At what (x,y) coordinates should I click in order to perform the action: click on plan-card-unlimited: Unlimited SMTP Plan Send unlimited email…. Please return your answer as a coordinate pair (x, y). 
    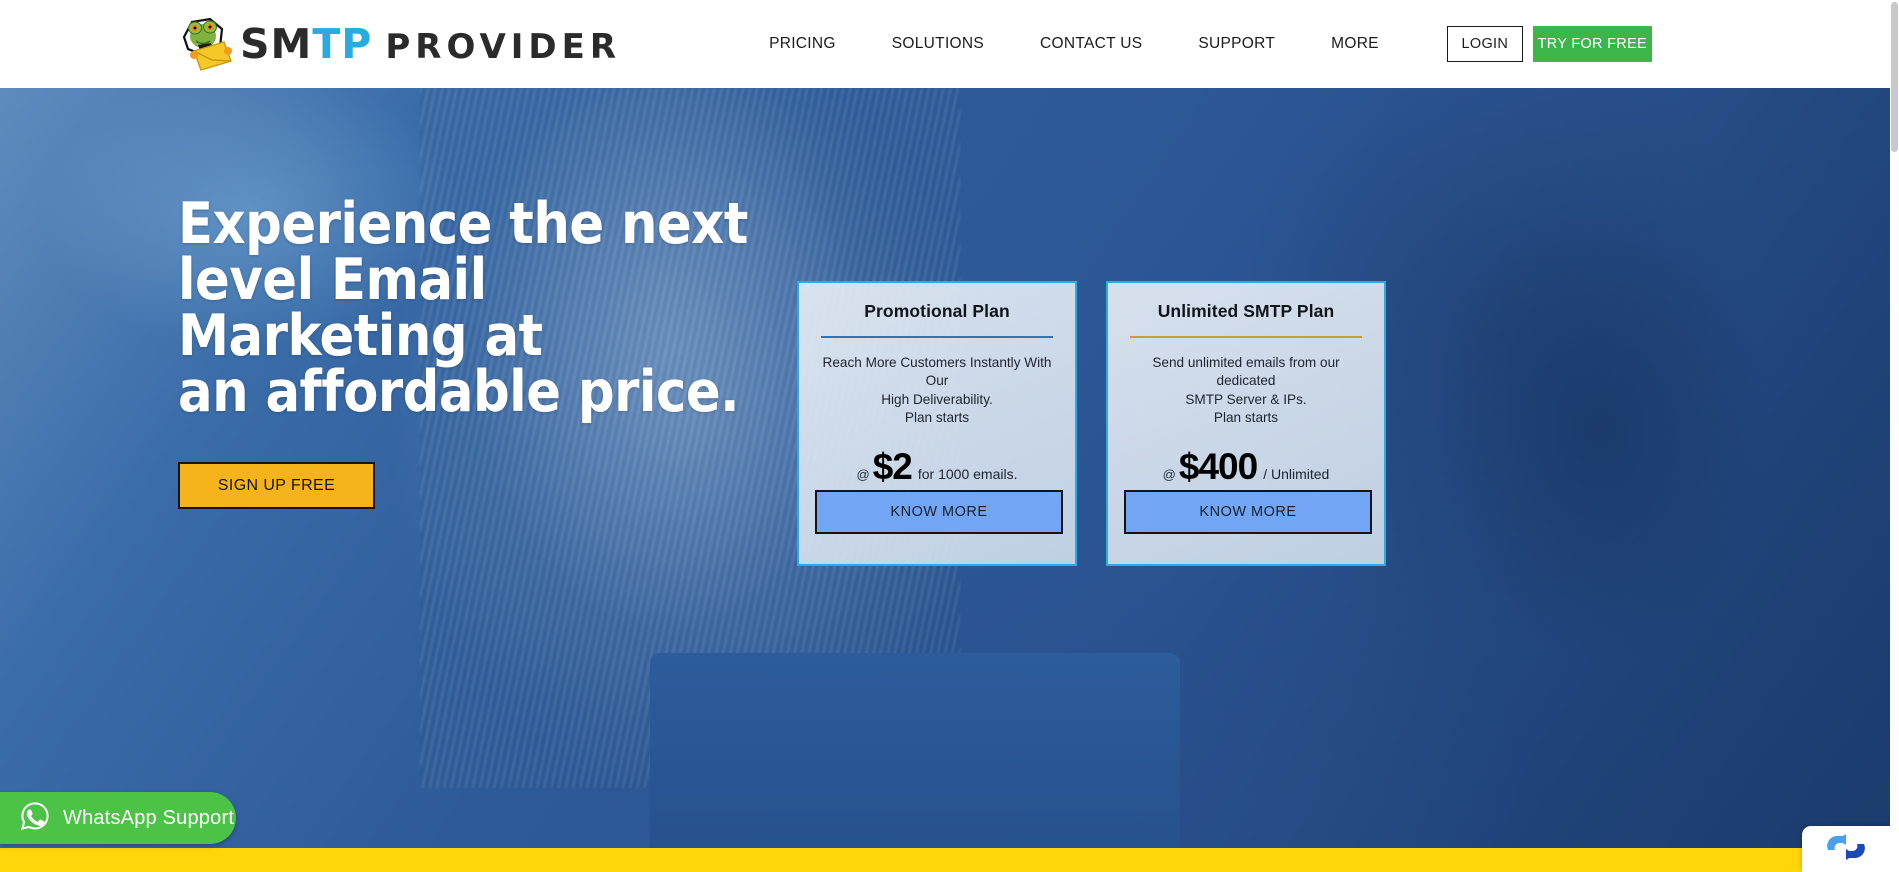
    Looking at the image, I should click on (1246, 423).